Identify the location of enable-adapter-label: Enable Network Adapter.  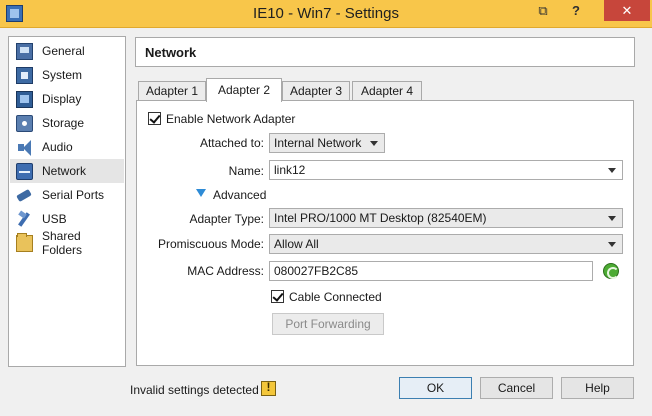
(231, 119).